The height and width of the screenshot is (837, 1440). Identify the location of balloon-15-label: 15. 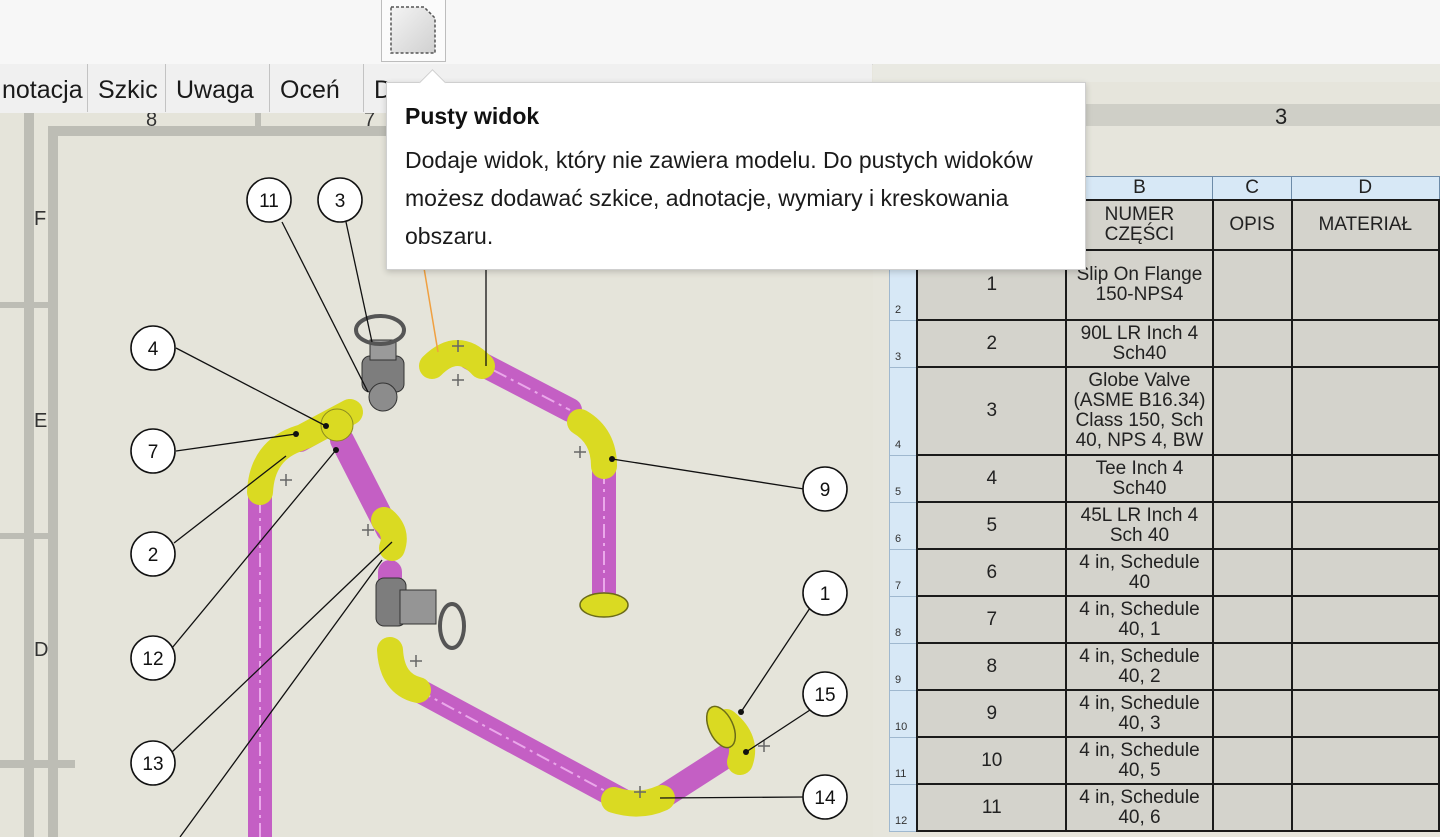
(824, 695).